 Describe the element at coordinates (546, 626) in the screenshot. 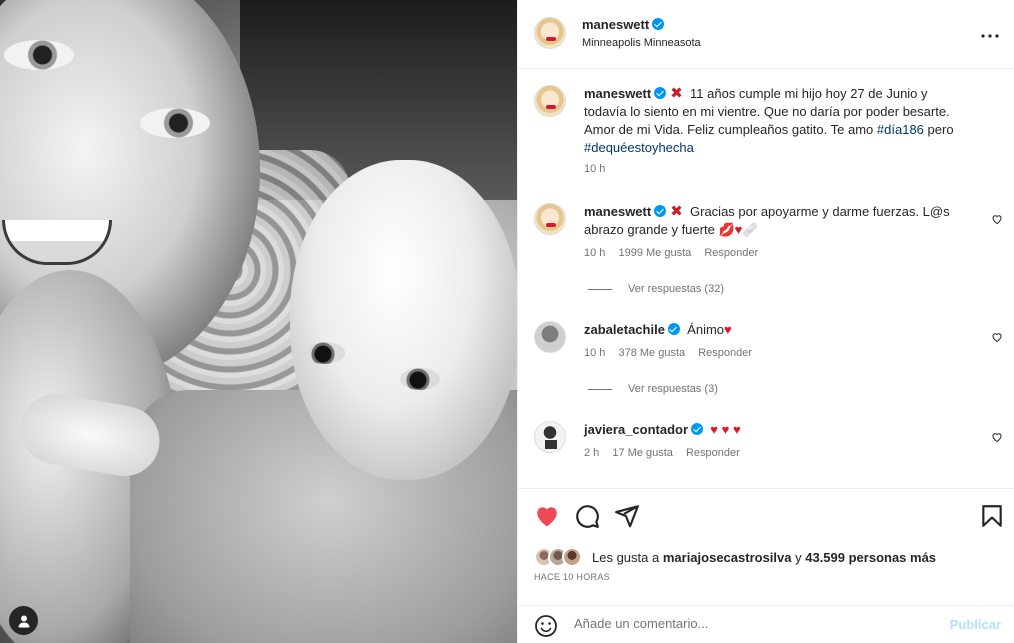

I see `emoji-icon` at that location.